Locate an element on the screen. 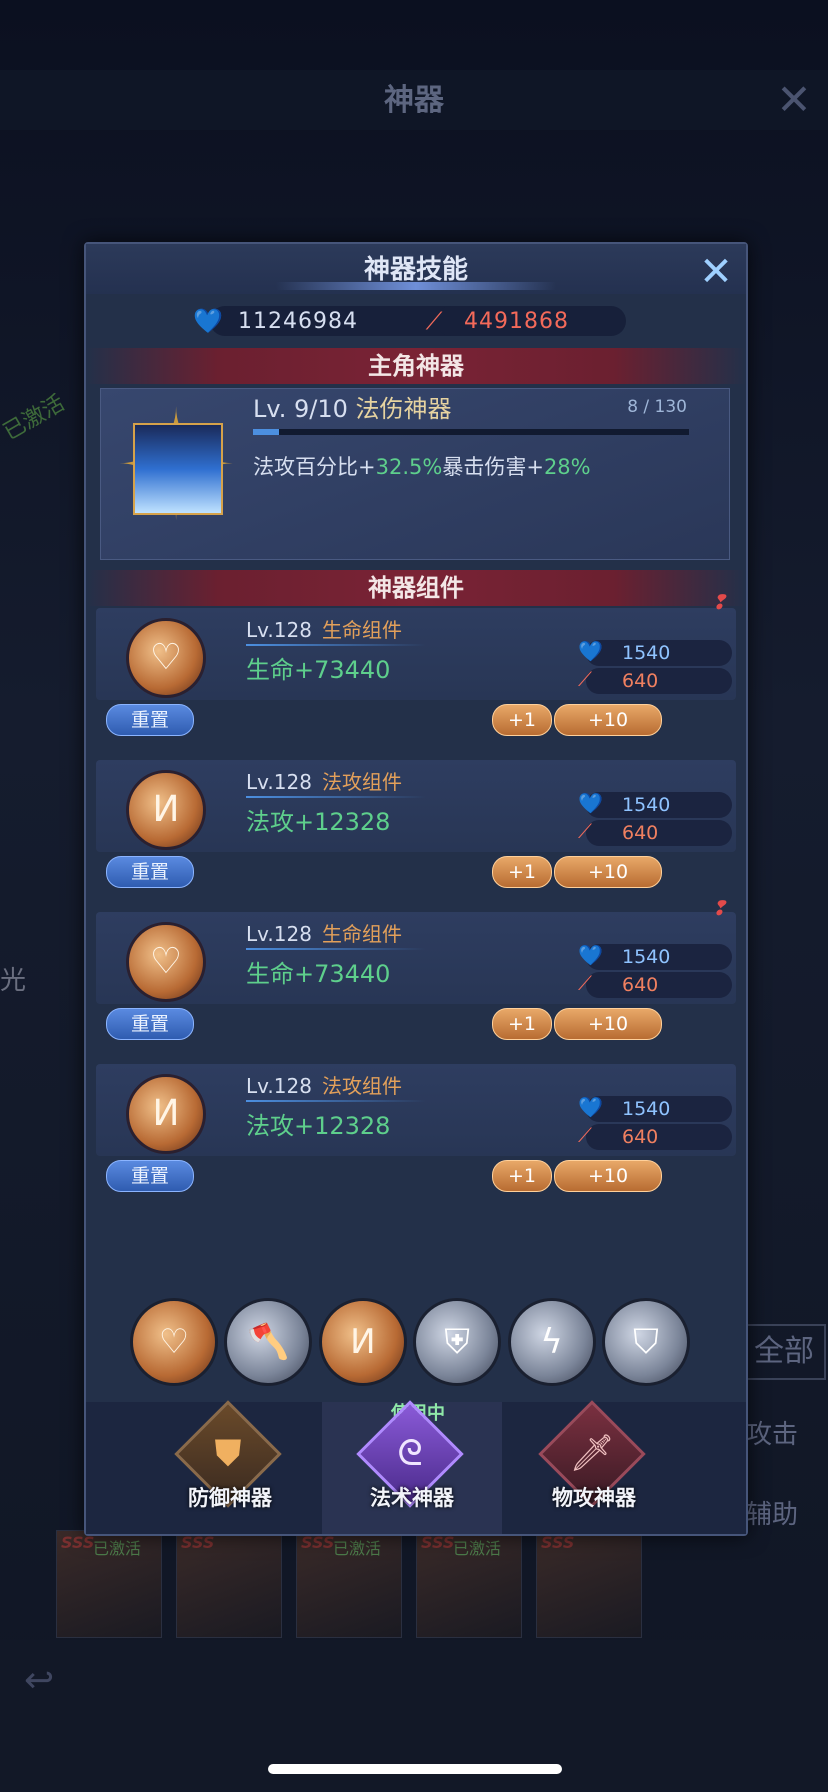 The height and width of the screenshot is (1792, 828). background-side-text: 光 is located at coordinates (13, 981).